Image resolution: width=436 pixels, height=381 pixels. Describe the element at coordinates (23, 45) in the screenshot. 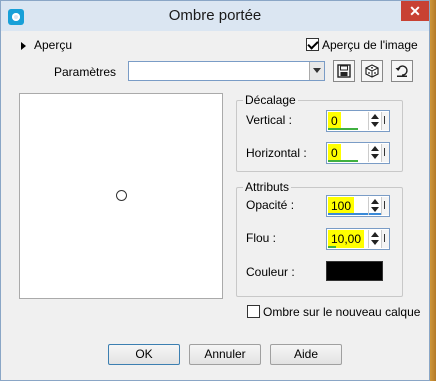

I see `expand-triangle-icon` at that location.